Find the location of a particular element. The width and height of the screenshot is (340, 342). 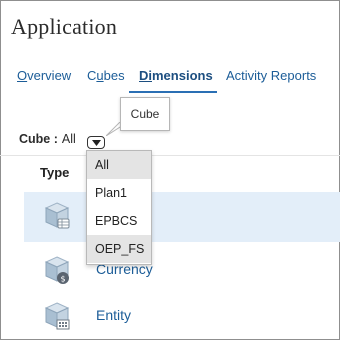

tooltip-text: Cube is located at coordinates (145, 114).